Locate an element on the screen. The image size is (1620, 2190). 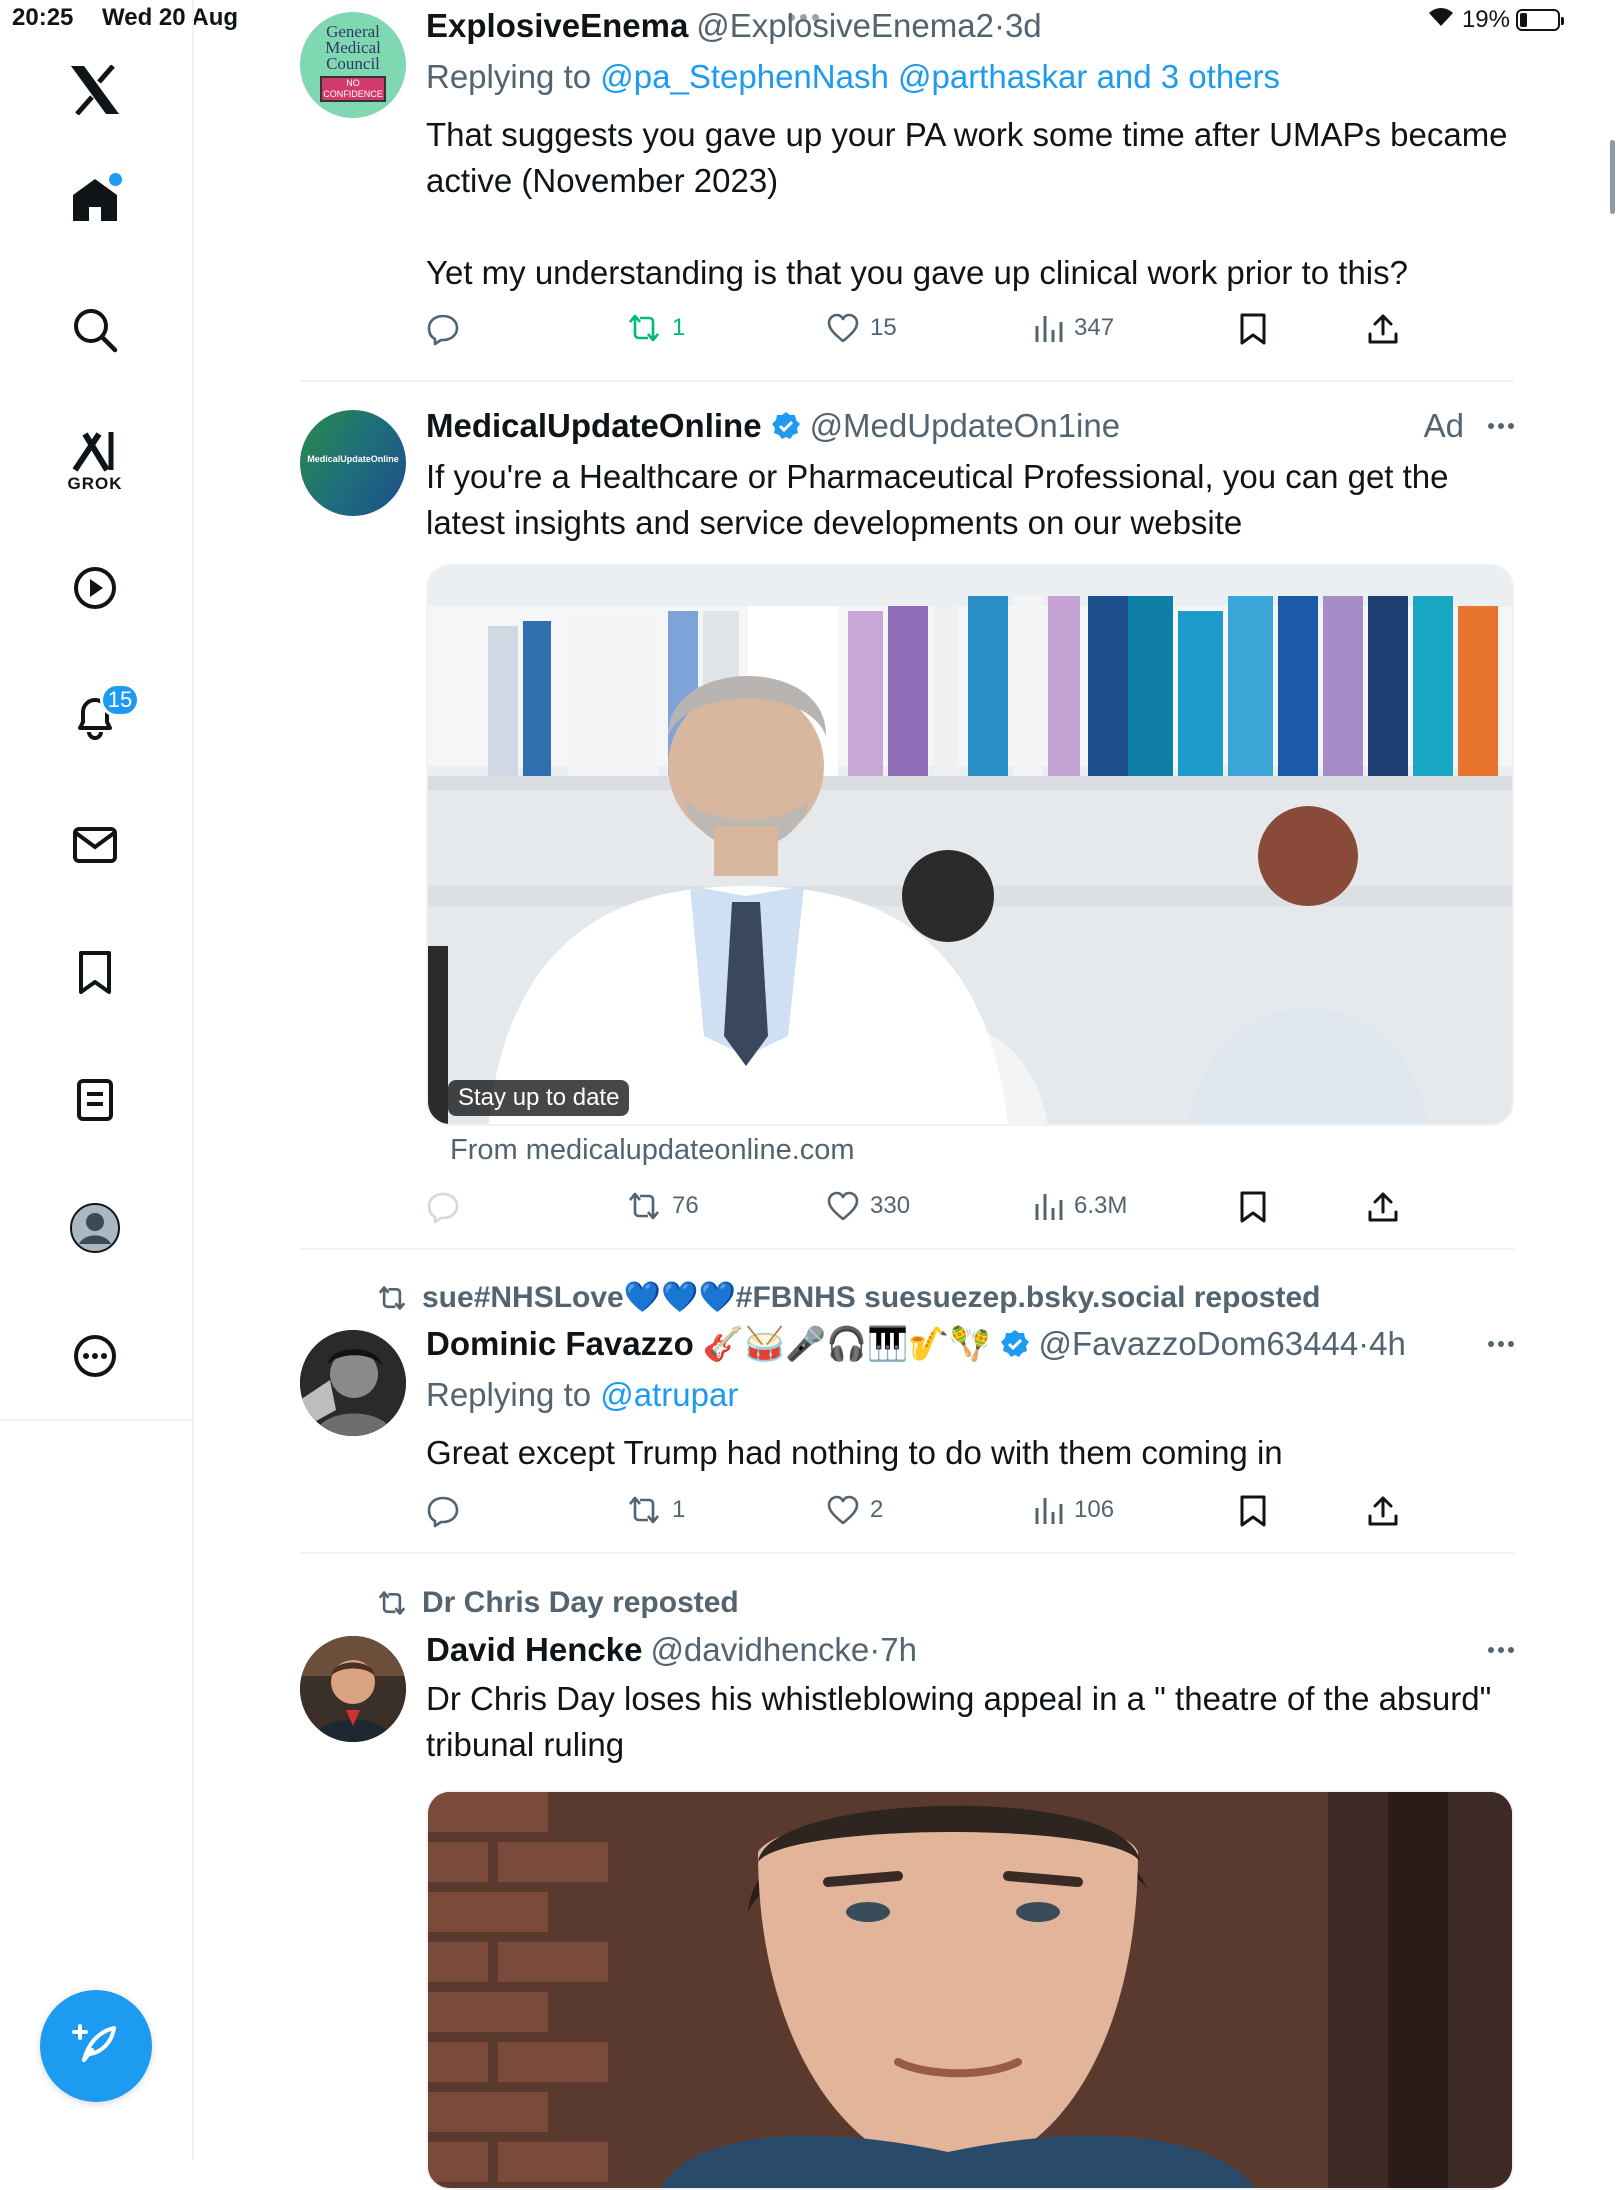
replying-mentions: @pa_StephenNash @parthaskar and 3 others is located at coordinates (940, 76).